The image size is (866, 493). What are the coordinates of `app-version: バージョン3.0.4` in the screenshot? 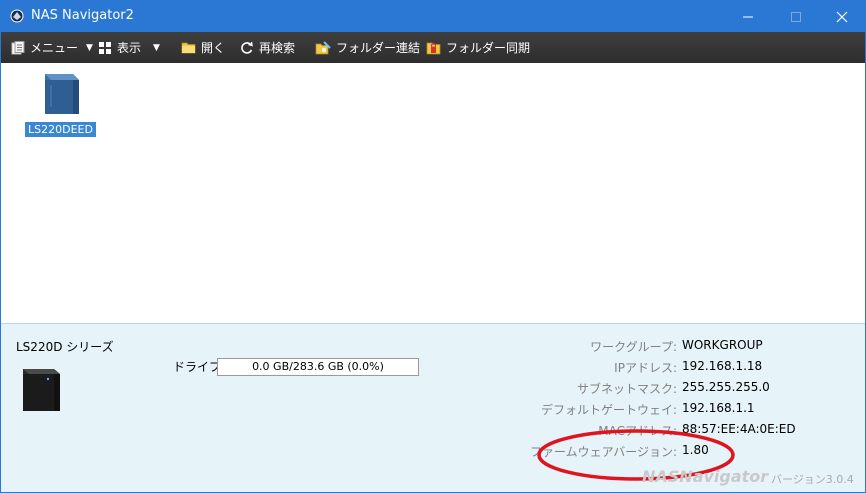 It's located at (812, 479).